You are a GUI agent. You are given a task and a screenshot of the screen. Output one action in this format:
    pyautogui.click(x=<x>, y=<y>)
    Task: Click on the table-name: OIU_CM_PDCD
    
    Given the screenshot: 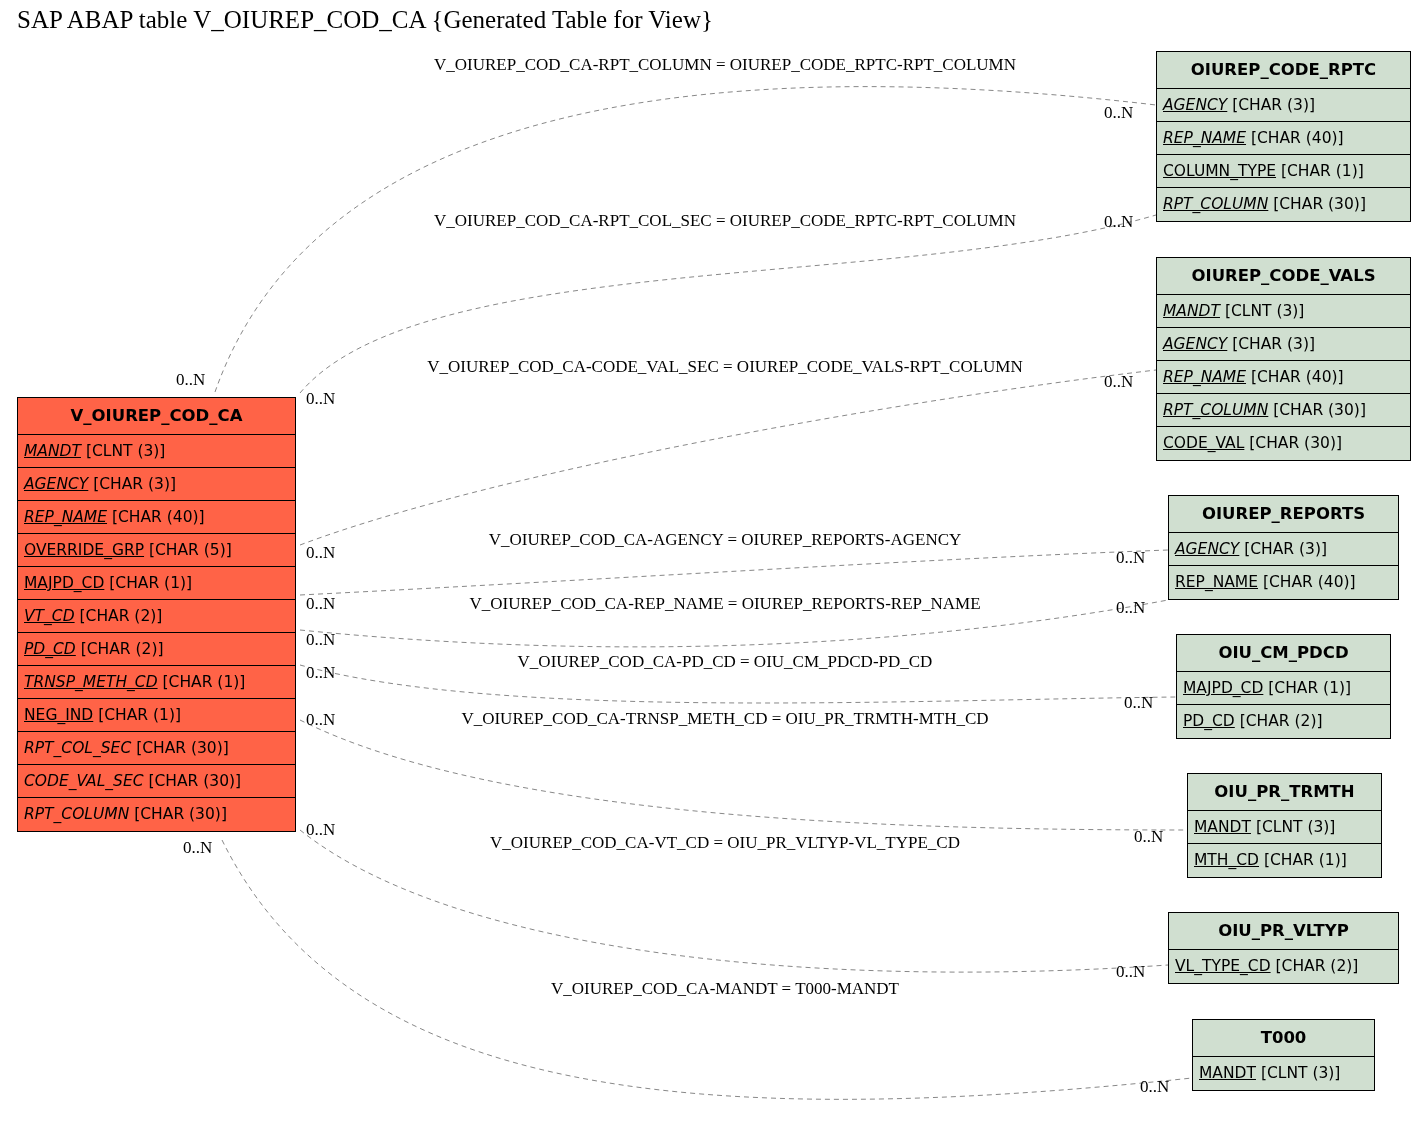 What is the action you would take?
    pyautogui.click(x=1283, y=653)
    